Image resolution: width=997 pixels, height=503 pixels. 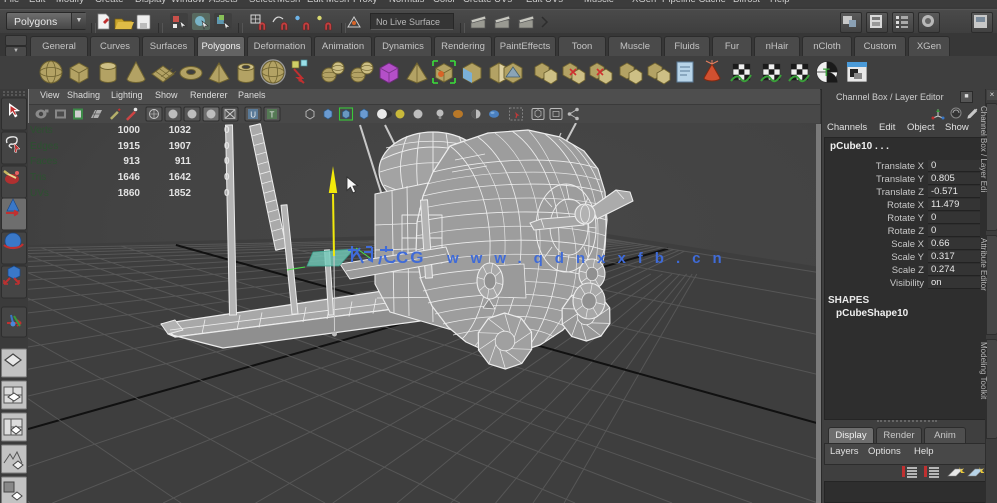 I want to click on svg-text: CG, so click(x=411, y=257).